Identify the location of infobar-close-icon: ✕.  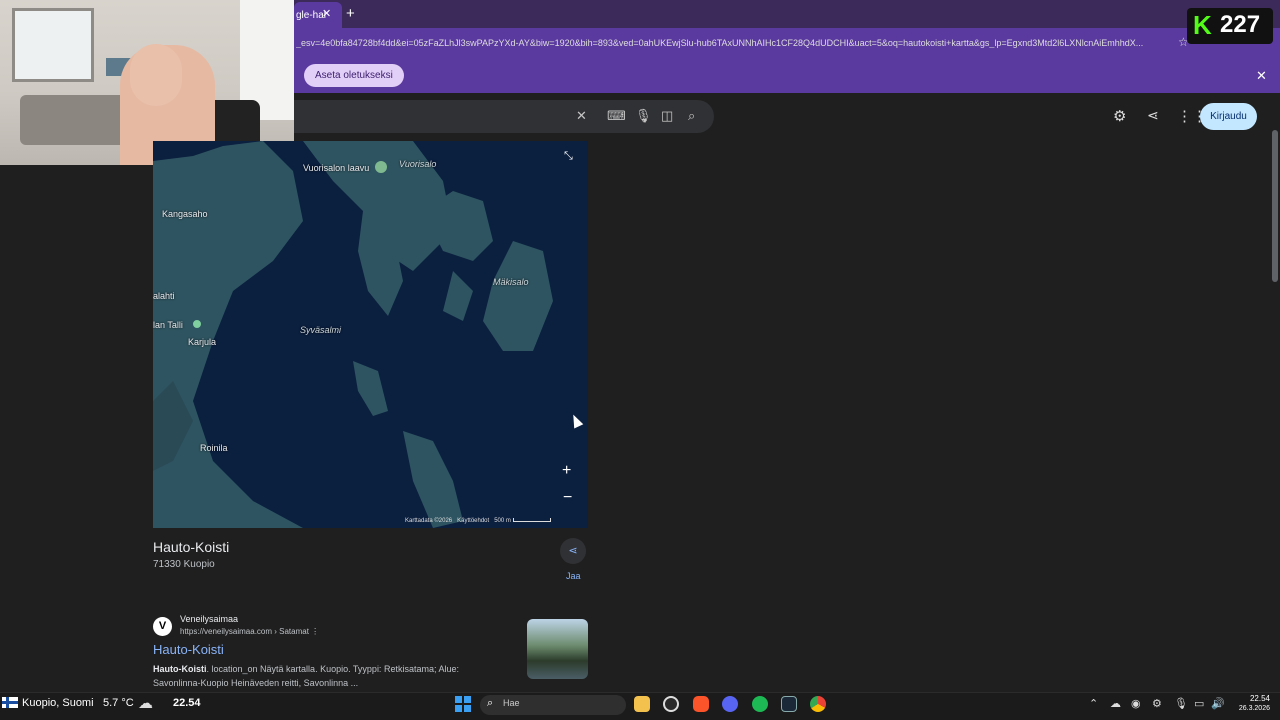
(1261, 76).